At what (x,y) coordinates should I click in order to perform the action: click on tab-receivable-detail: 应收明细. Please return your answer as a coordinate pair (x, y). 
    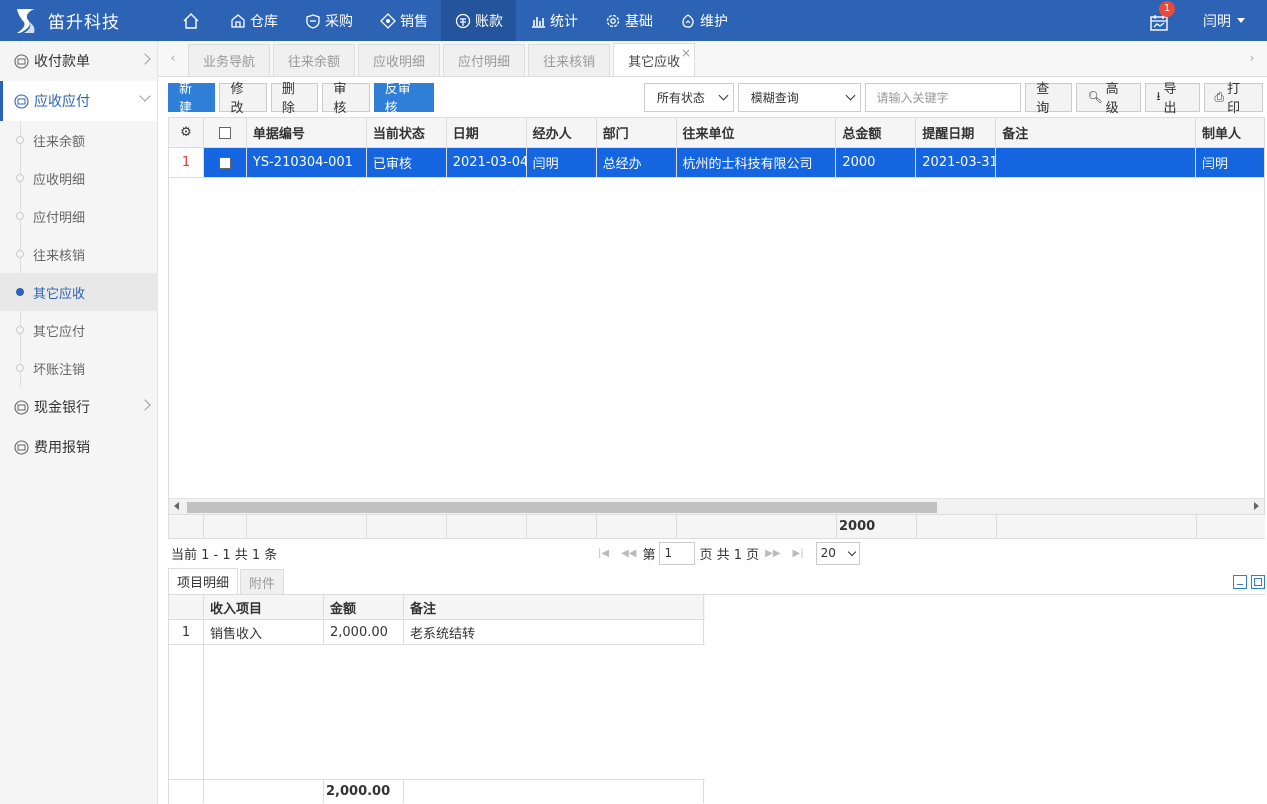
    Looking at the image, I should click on (399, 60).